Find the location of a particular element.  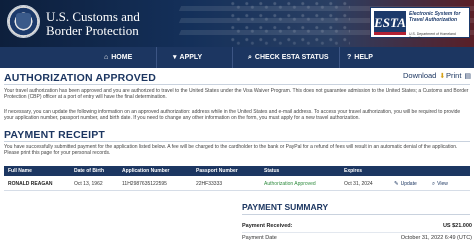

column-header: Full Name is located at coordinates (20, 171).